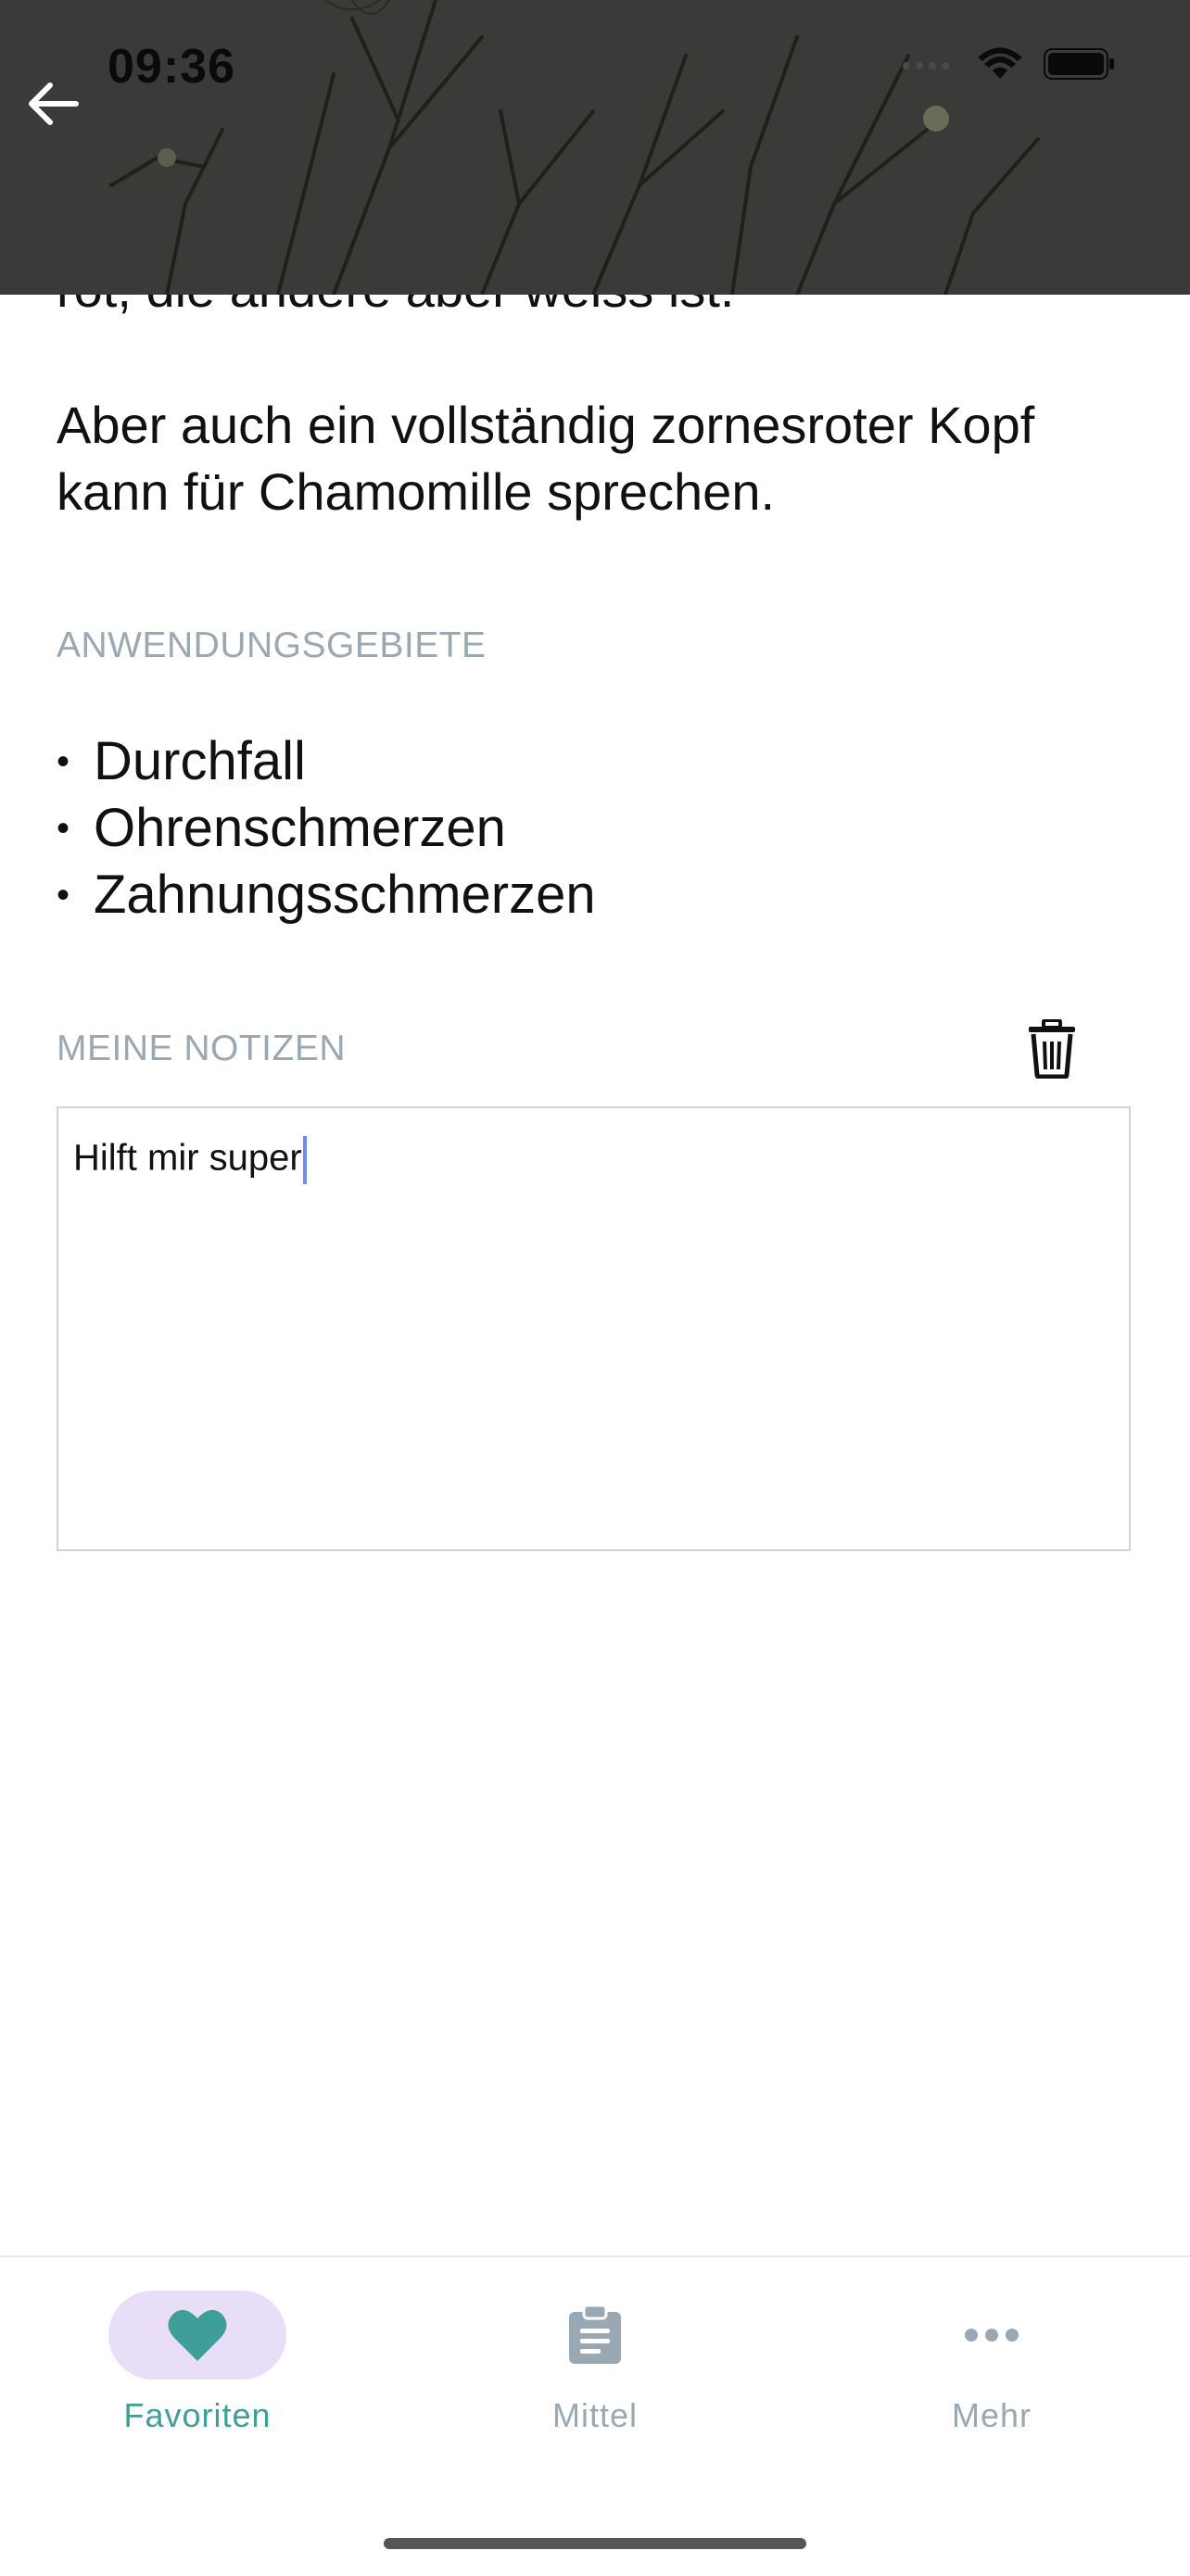  I want to click on tab-mehr: Mehr, so click(992, 2365).